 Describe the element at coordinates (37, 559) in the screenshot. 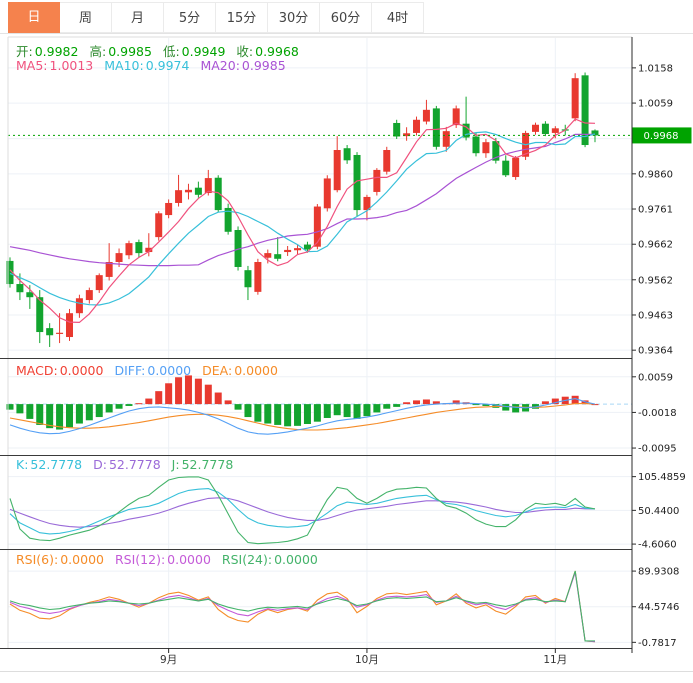

I see `rsi-label: RSI(6):` at that location.